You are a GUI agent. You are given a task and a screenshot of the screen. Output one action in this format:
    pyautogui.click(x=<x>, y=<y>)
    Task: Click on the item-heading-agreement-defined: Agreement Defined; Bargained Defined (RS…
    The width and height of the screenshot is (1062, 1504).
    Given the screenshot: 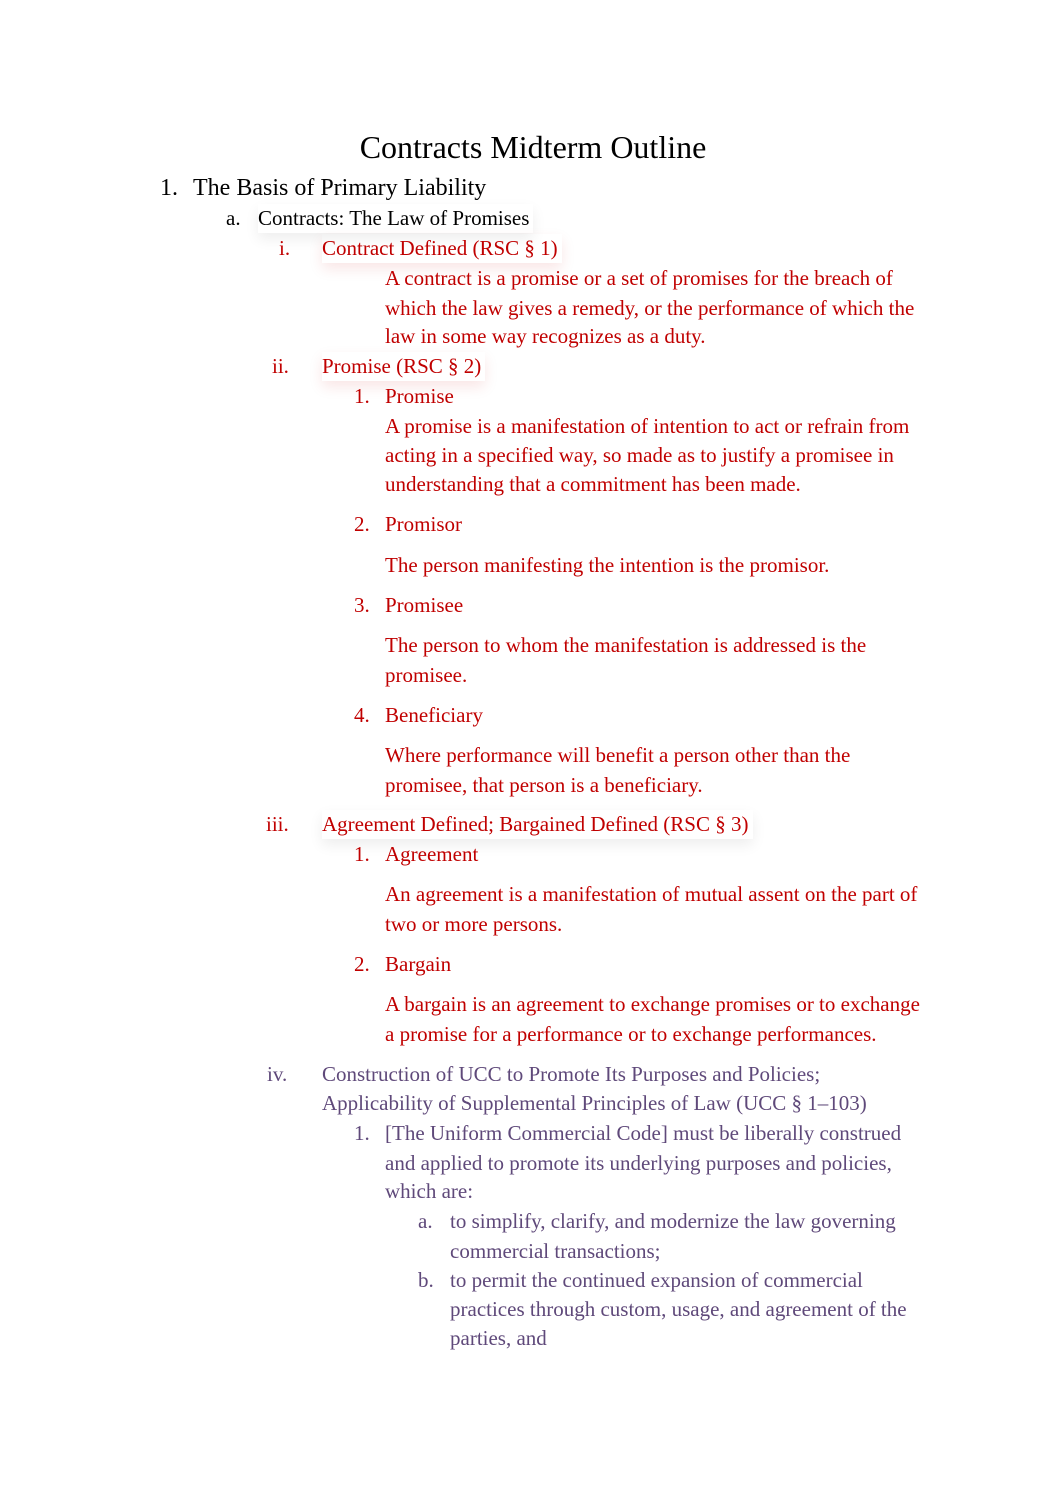 What is the action you would take?
    pyautogui.click(x=537, y=824)
    